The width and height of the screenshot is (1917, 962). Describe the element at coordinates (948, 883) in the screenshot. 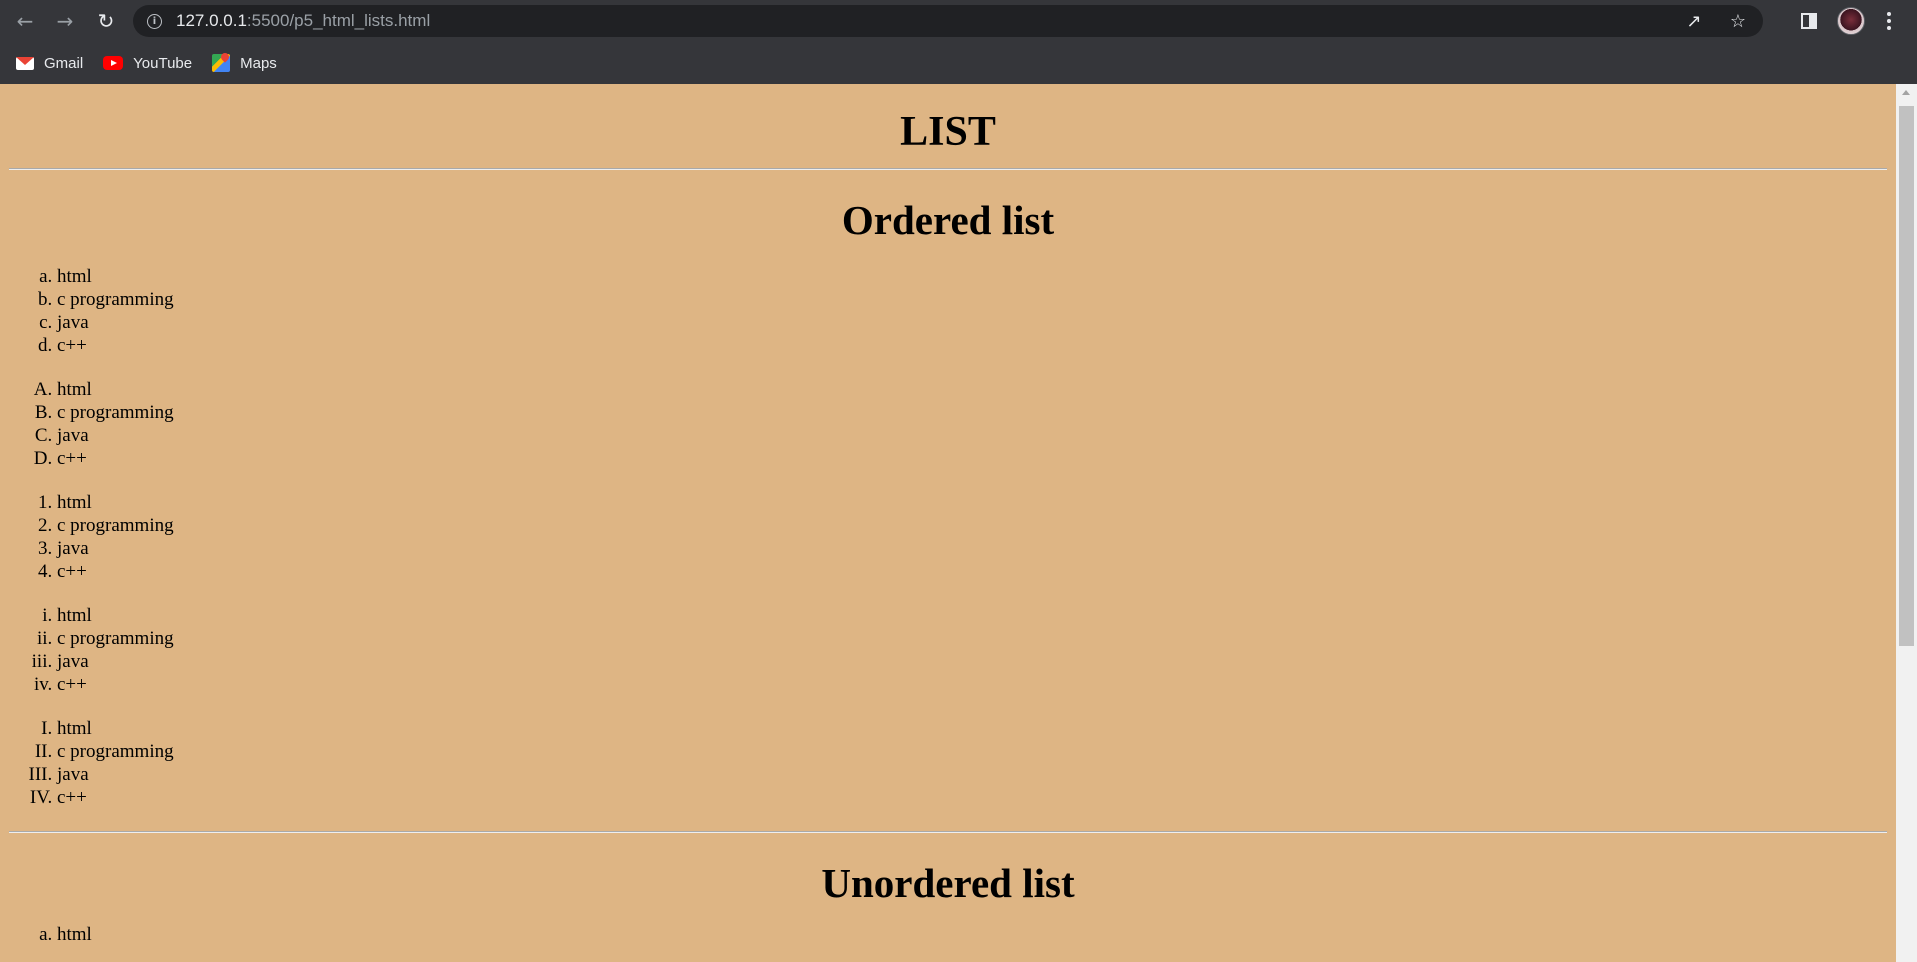

I see `unordered-list-heading: Unordered list` at that location.